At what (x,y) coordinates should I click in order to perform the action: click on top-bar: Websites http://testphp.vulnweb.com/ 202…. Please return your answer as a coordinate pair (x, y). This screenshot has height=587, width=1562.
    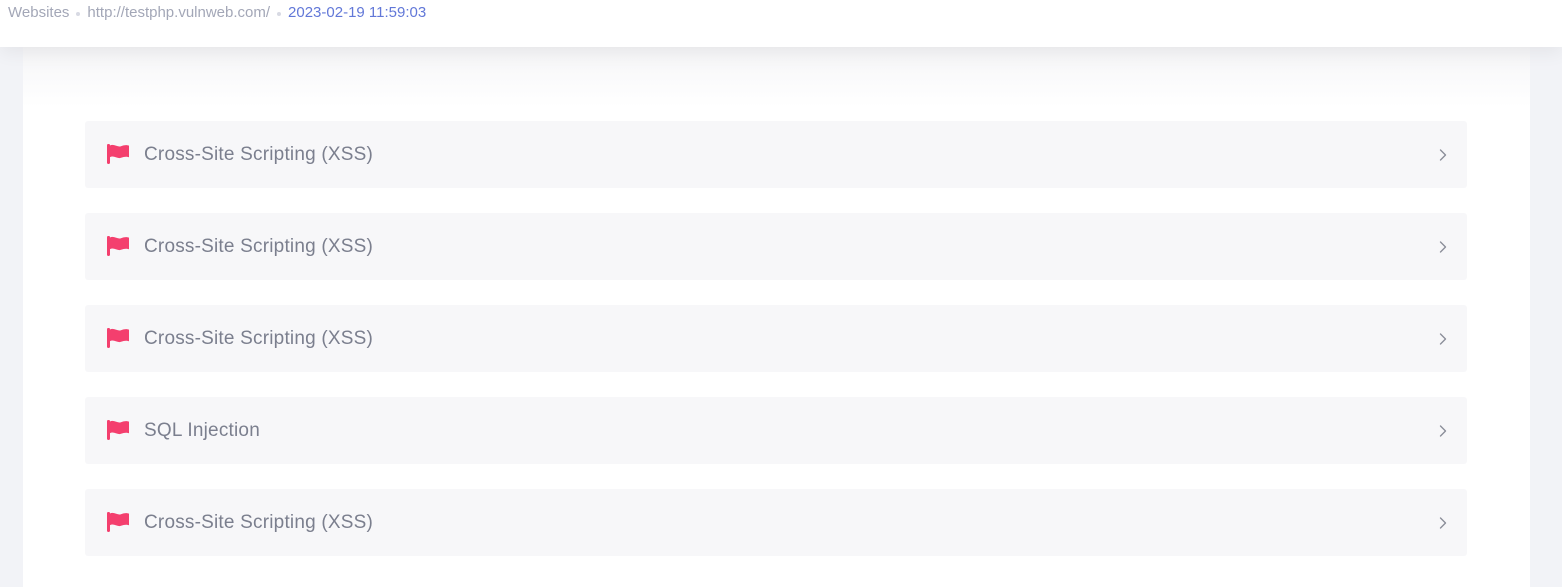
    Looking at the image, I should click on (781, 23).